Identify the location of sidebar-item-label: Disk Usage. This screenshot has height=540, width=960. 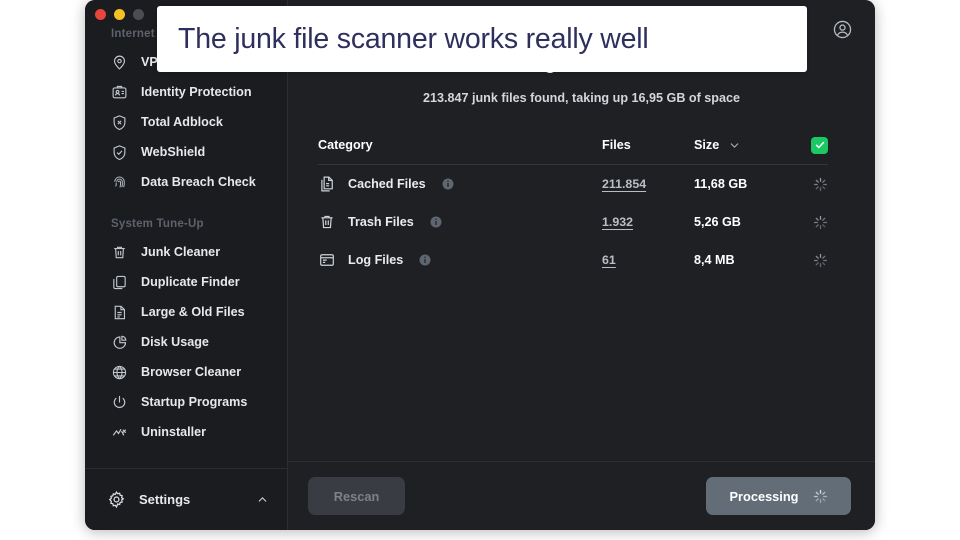
(175, 342).